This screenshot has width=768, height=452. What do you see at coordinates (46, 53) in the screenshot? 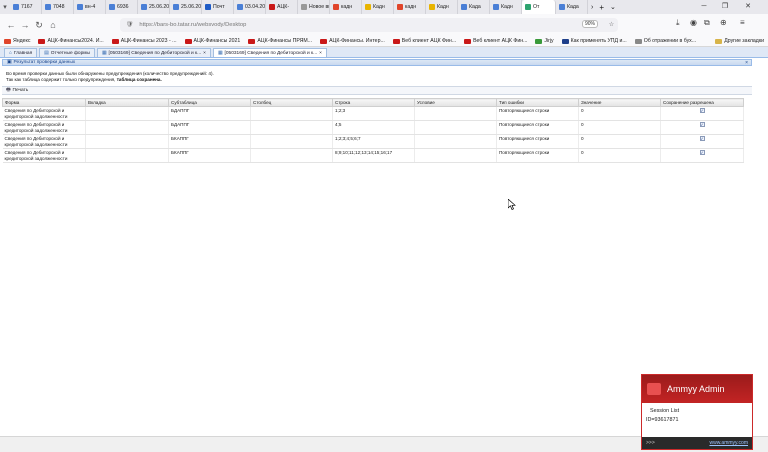
I see `forms-icon: ▤` at bounding box center [46, 53].